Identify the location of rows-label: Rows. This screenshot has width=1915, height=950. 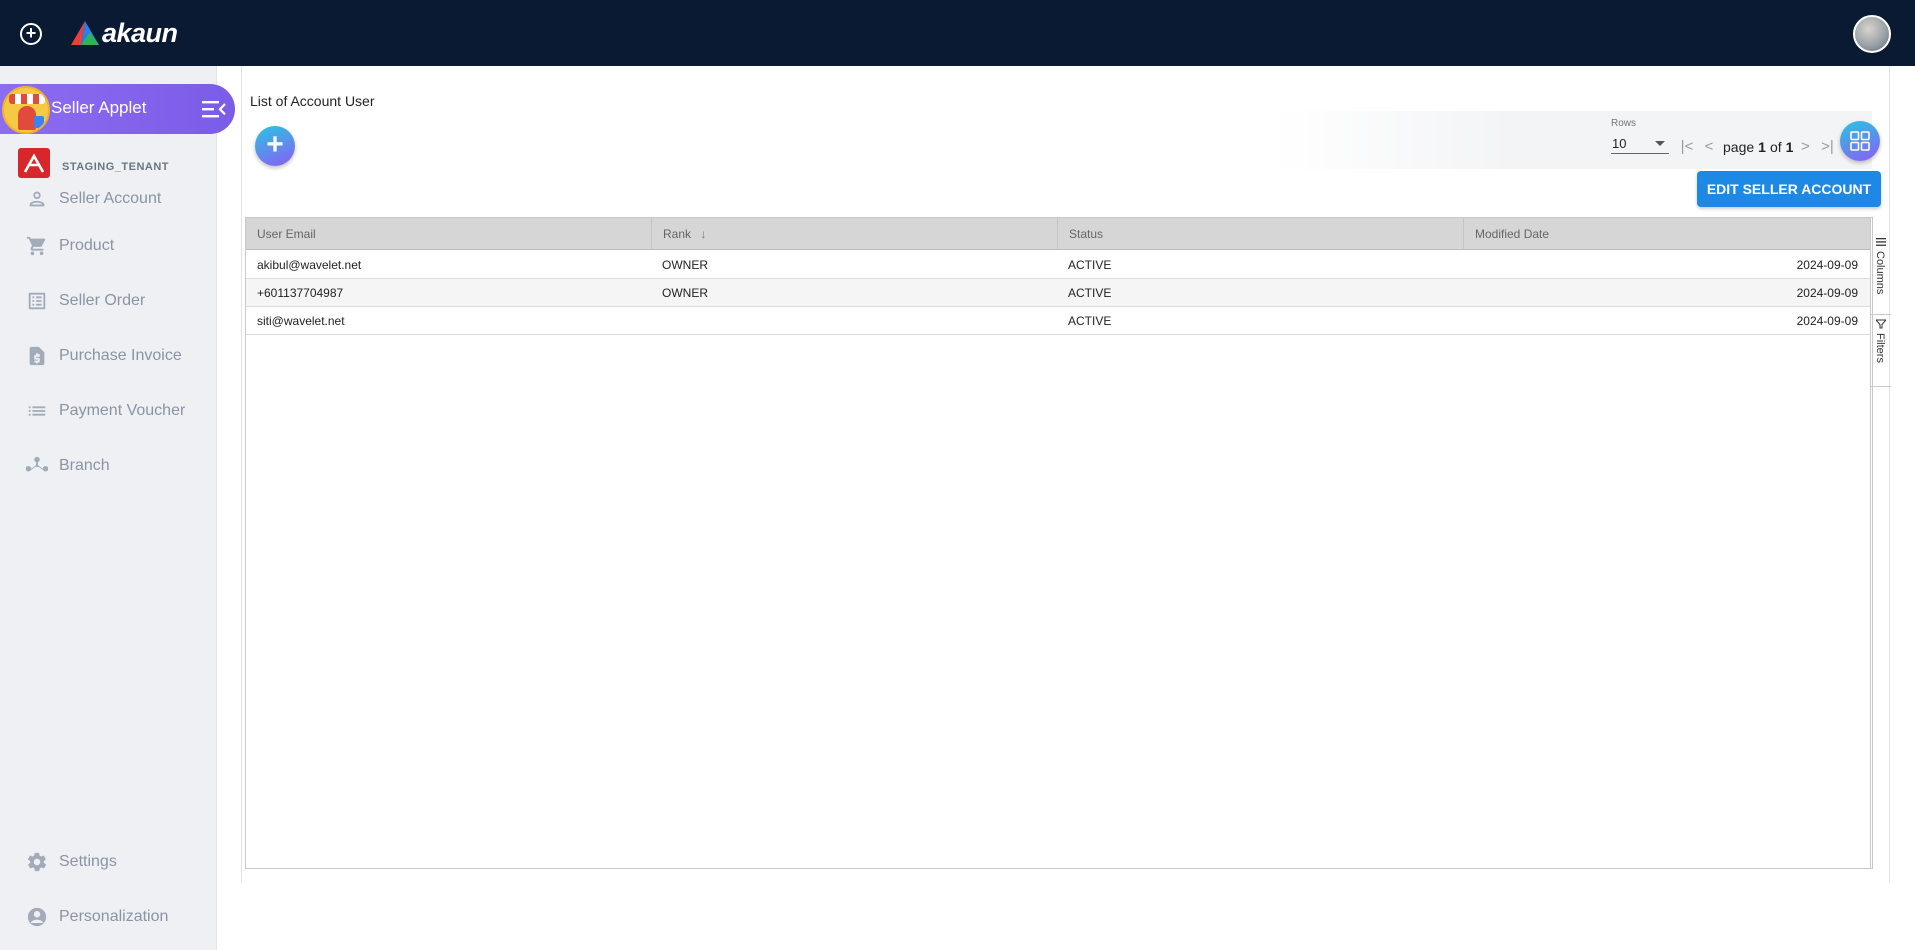
(1624, 123).